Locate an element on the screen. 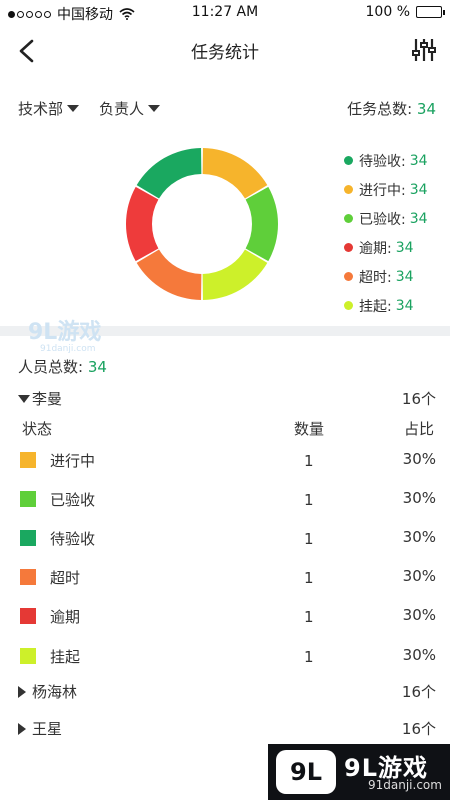 This screenshot has height=800, width=450. person-name-wrap: 王星 is located at coordinates (40, 728).